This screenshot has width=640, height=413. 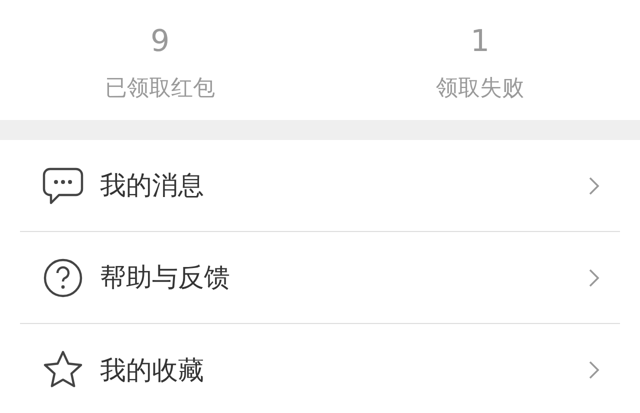 What do you see at coordinates (480, 89) in the screenshot?
I see `stat-label: 领取失败` at bounding box center [480, 89].